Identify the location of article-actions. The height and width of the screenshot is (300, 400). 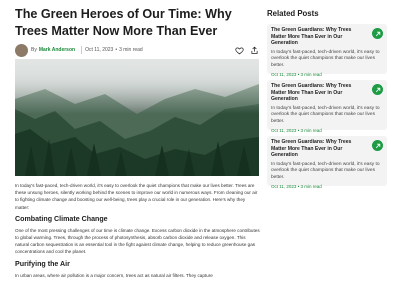
(247, 50).